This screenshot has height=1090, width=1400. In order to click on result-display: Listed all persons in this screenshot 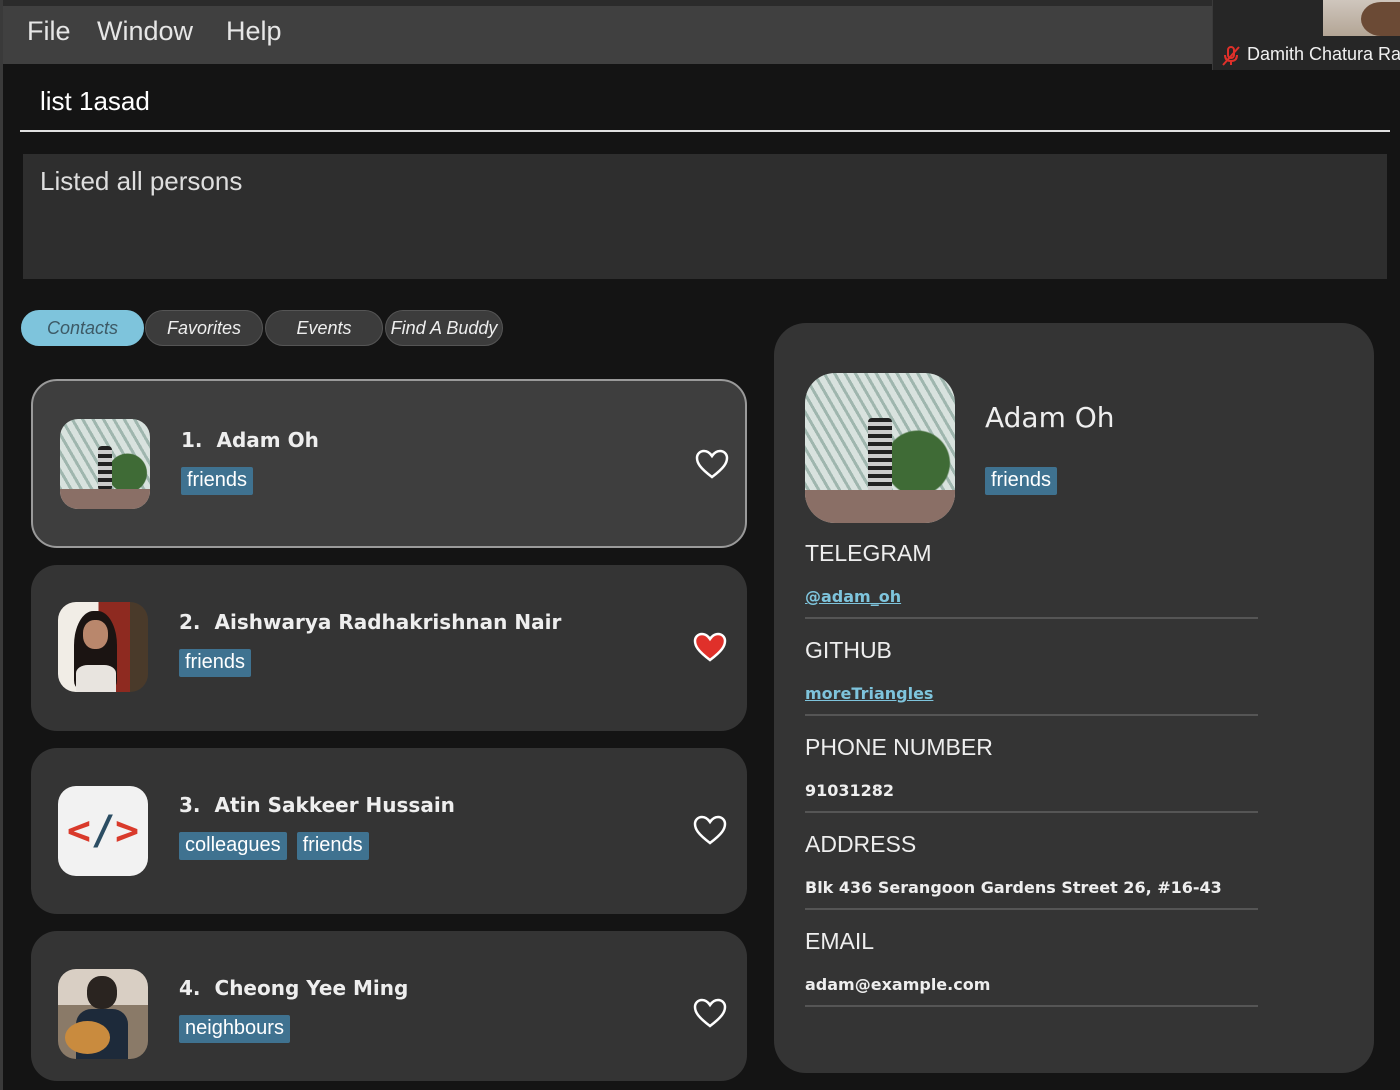, I will do `click(705, 216)`.